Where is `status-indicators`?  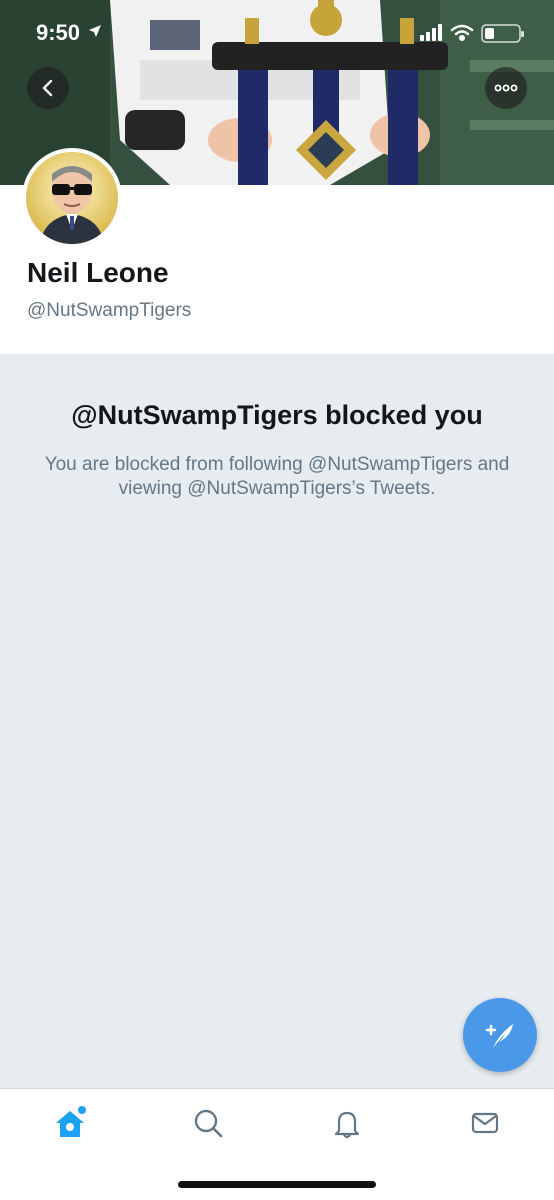
status-indicators is located at coordinates (475, 35).